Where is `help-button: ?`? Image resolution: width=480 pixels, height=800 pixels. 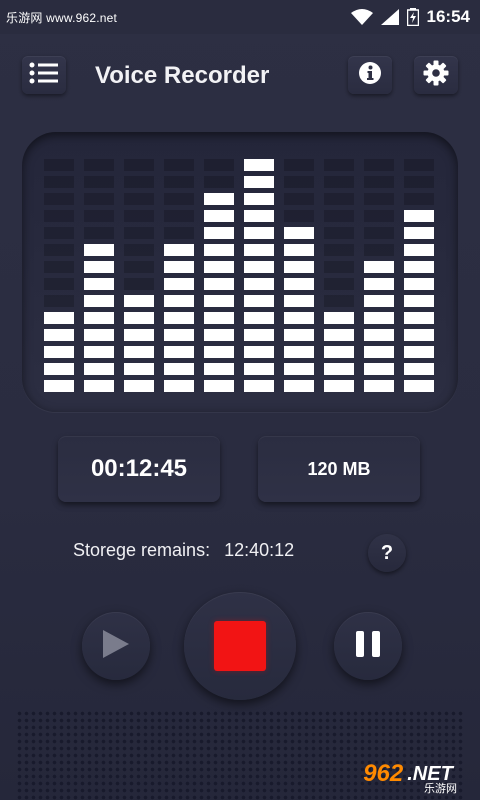
help-button: ? is located at coordinates (387, 553).